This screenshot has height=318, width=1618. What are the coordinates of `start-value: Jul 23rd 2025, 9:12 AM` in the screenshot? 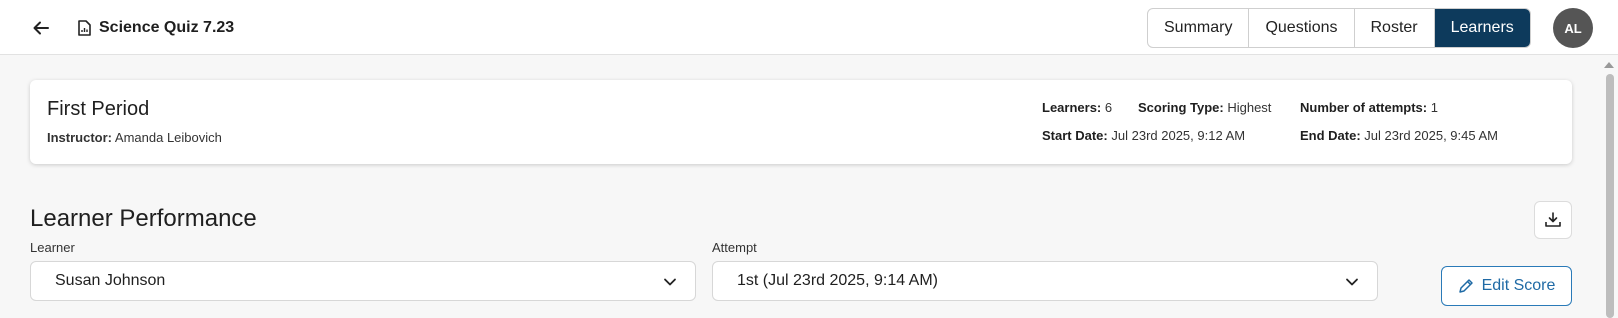 It's located at (1178, 135).